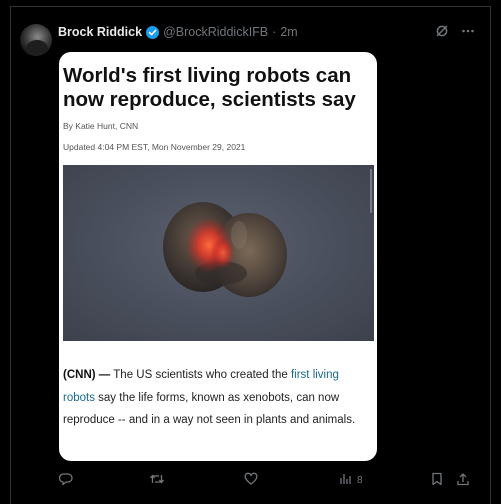 The height and width of the screenshot is (504, 501). I want to click on reply-button, so click(65, 480).